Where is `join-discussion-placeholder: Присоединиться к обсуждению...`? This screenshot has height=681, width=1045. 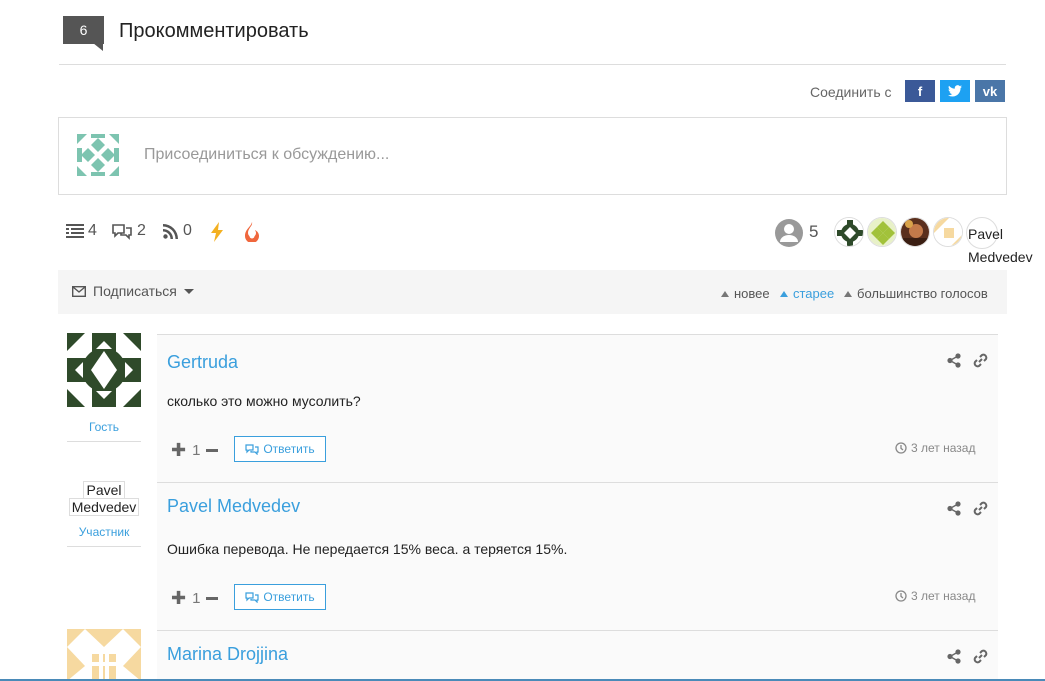
join-discussion-placeholder: Присоединиться к обсуждению... is located at coordinates (267, 154).